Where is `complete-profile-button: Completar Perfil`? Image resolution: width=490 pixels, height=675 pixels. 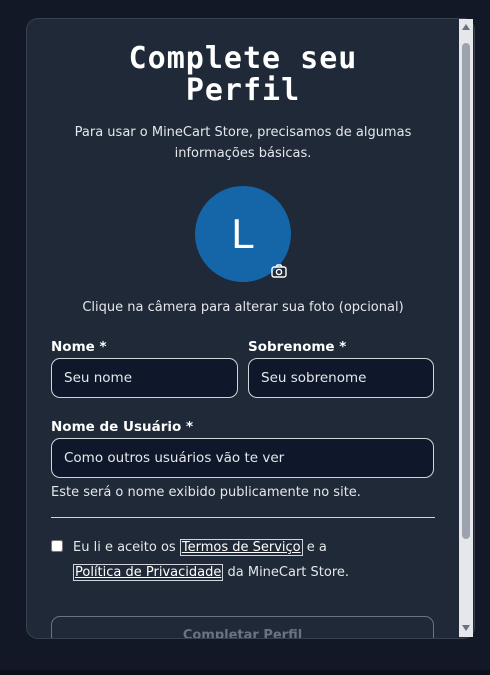
complete-profile-button: Completar Perfil is located at coordinates (242, 627).